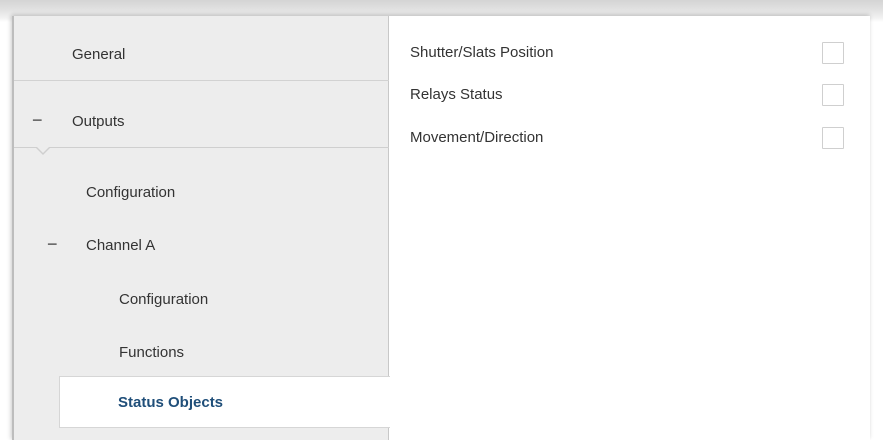 The image size is (883, 440). What do you see at coordinates (121, 245) in the screenshot?
I see `sidebar-item-label: Channel A` at bounding box center [121, 245].